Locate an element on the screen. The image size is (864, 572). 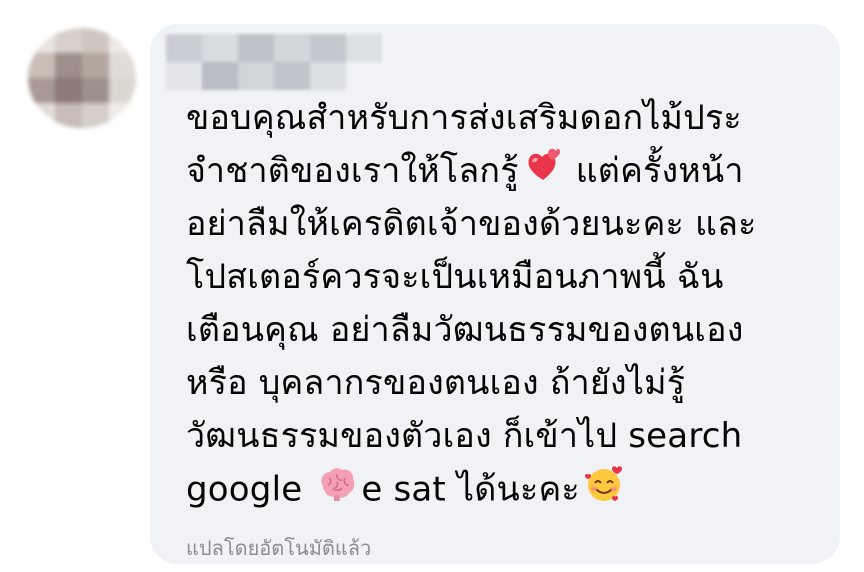
comment-line: หรือ บุคลากรของตนเอง ถ้ายังไม่รู้ is located at coordinates (436, 383).